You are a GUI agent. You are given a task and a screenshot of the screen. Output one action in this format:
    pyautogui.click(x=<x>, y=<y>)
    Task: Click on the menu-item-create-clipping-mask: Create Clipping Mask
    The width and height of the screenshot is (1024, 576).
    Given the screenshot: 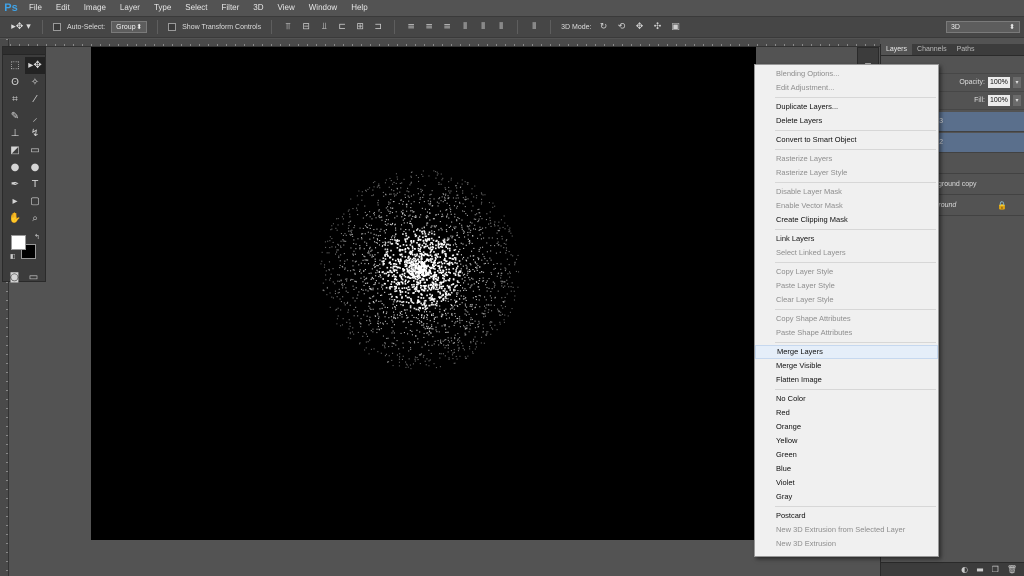 What is the action you would take?
    pyautogui.click(x=846, y=220)
    